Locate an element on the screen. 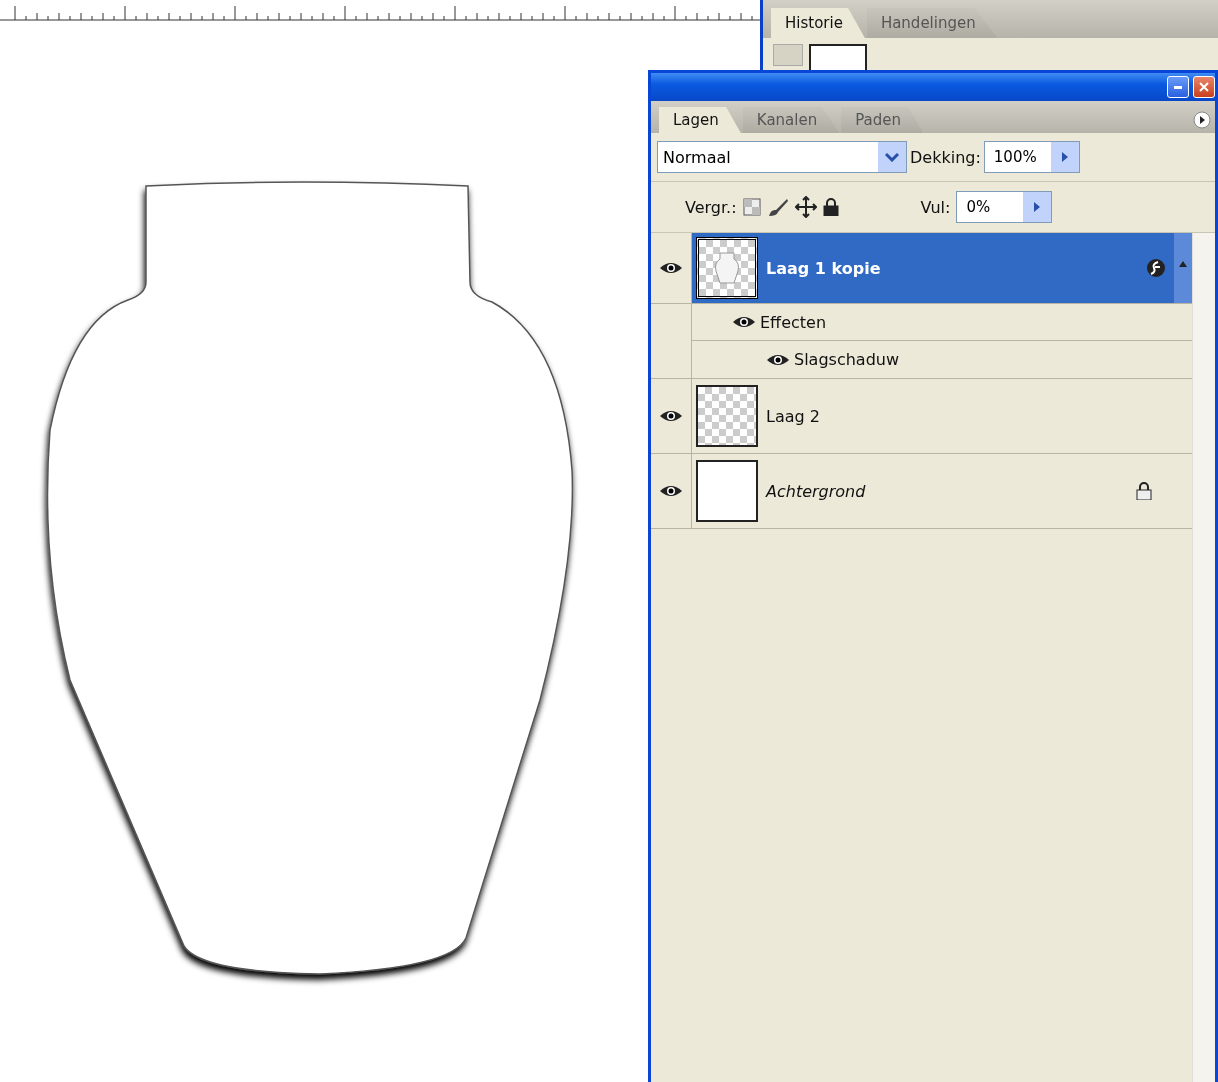  brush-icon is located at coordinates (777, 207).